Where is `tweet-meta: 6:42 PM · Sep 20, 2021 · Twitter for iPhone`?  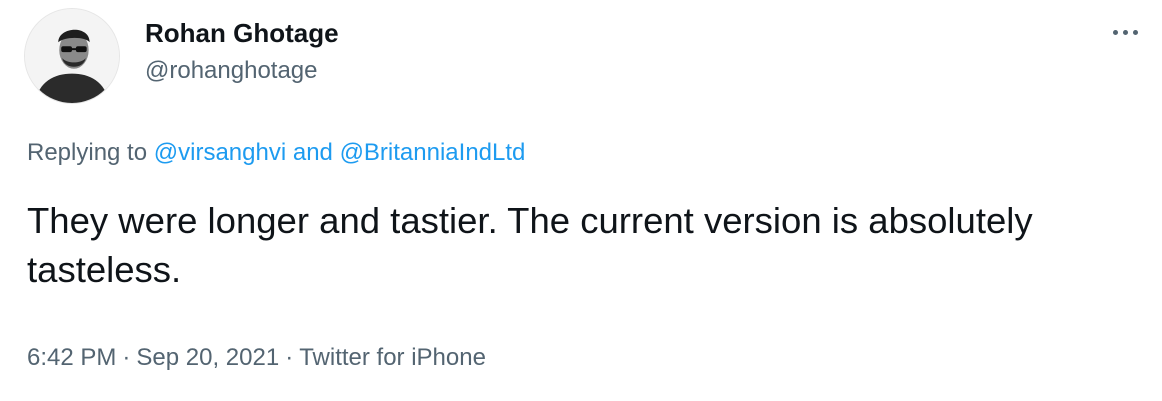 tweet-meta: 6:42 PM · Sep 20, 2021 · Twitter for iPhone is located at coordinates (256, 358).